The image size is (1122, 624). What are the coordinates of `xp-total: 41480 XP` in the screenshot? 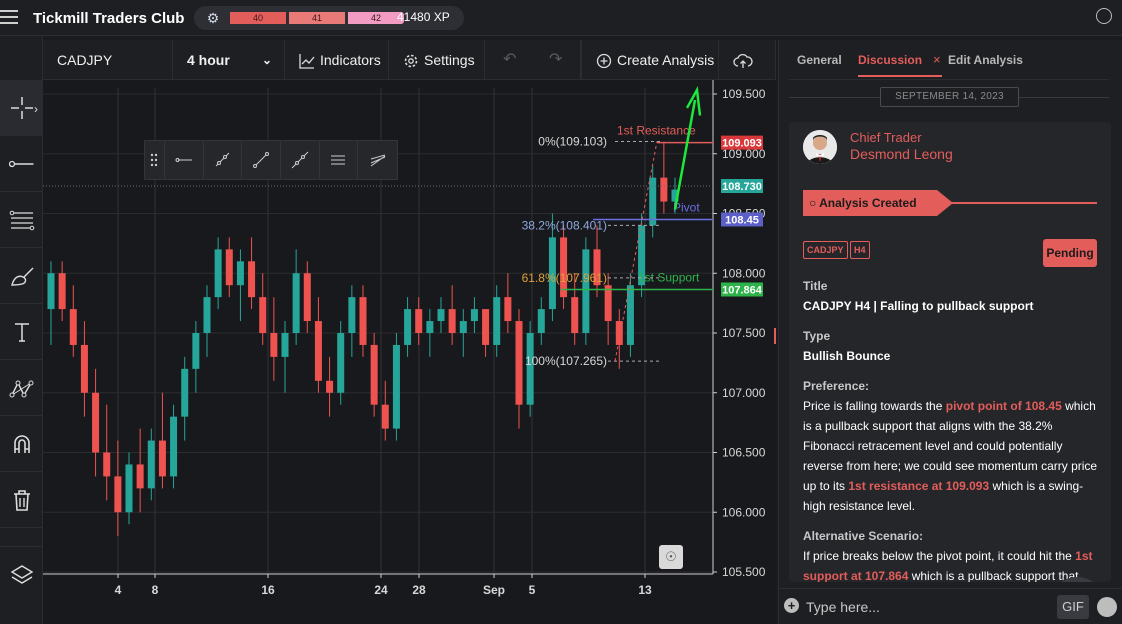 It's located at (423, 17).